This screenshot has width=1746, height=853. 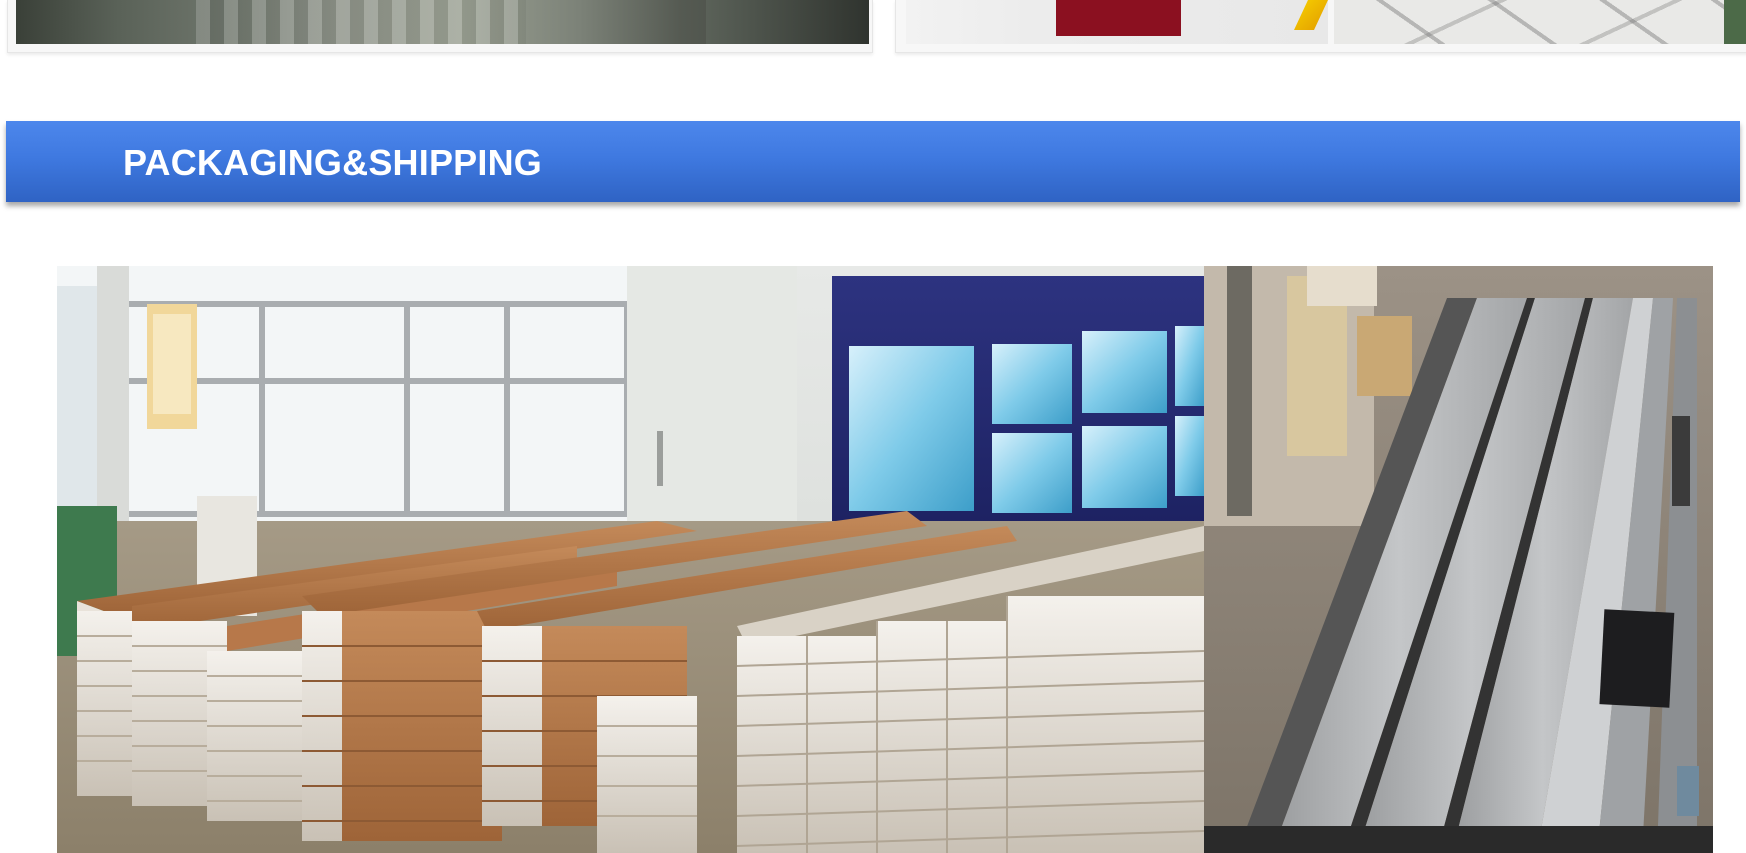 What do you see at coordinates (1117, 22) in the screenshot?
I see `product-photo` at bounding box center [1117, 22].